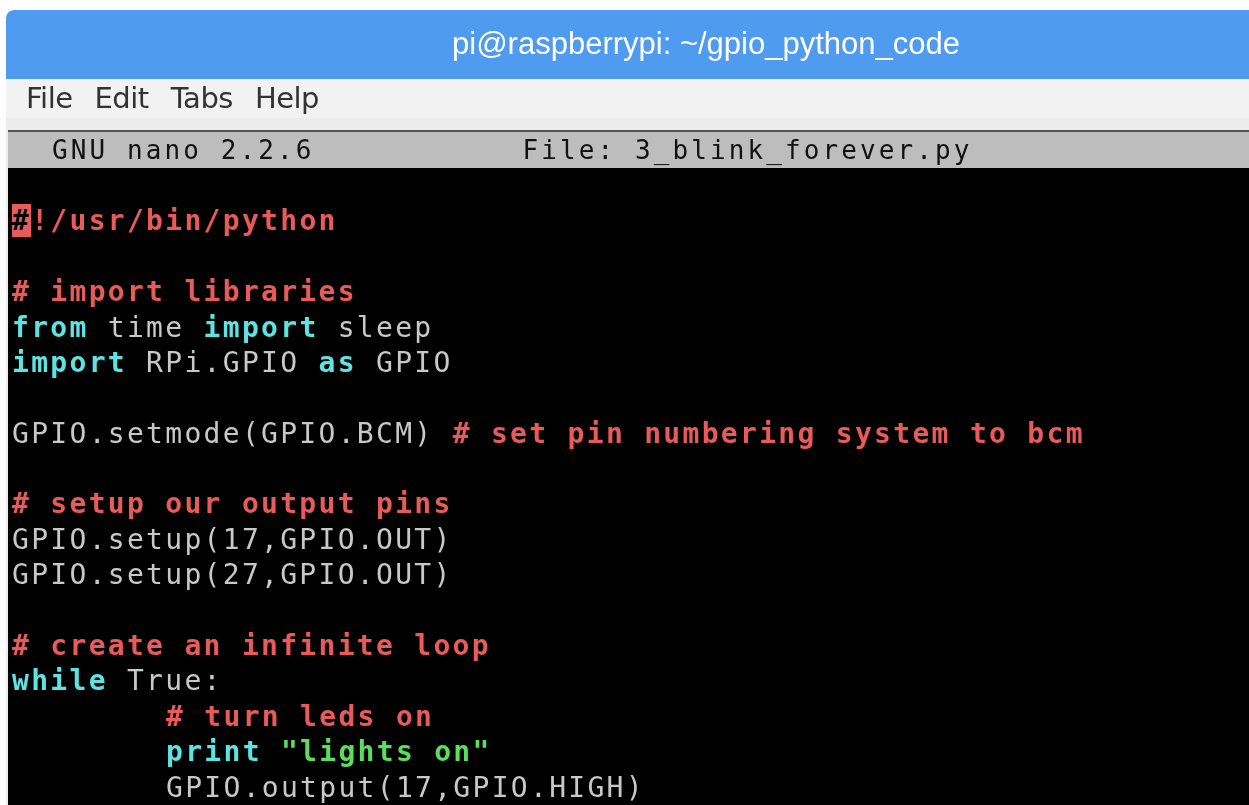  I want to click on code-keyword: while, so click(60, 681).